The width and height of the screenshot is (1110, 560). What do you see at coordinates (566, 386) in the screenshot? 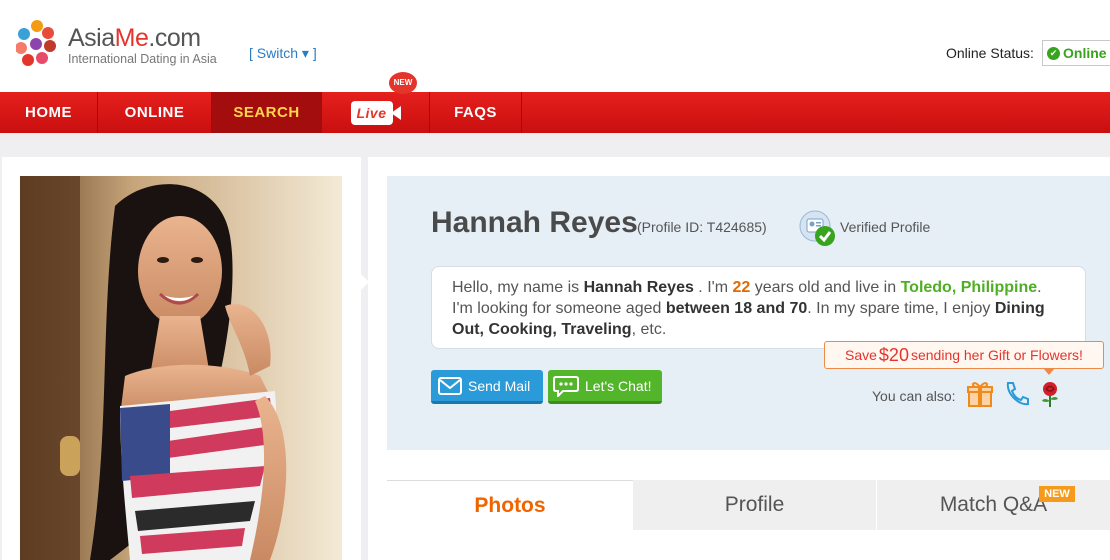
I see `chat-bubble-icon` at bounding box center [566, 386].